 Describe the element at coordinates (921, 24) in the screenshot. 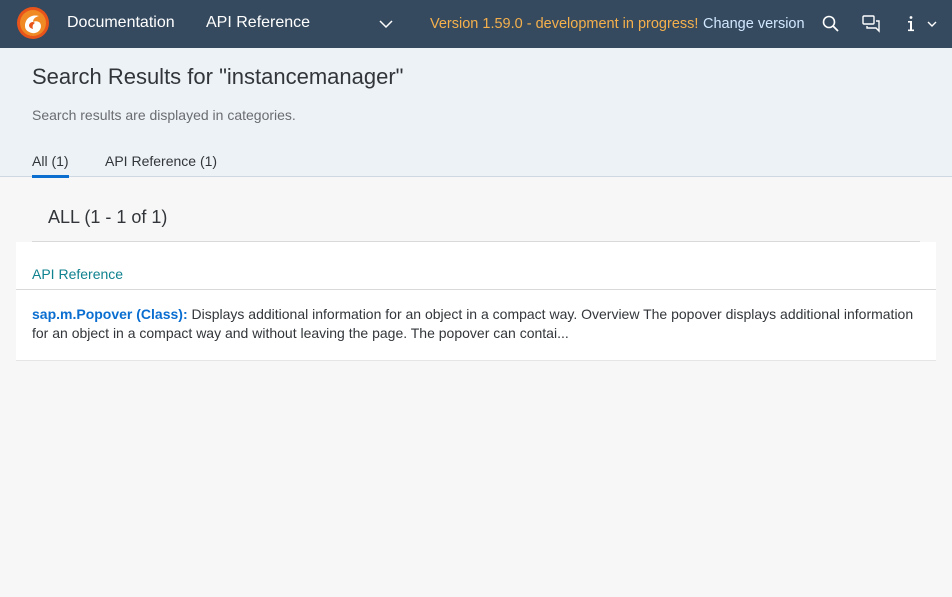

I see `info-icon` at that location.